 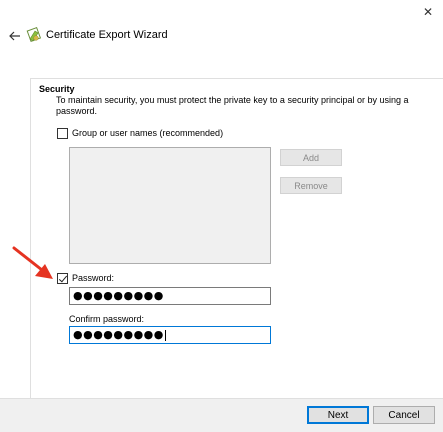 I want to click on back-button, so click(x=15, y=36).